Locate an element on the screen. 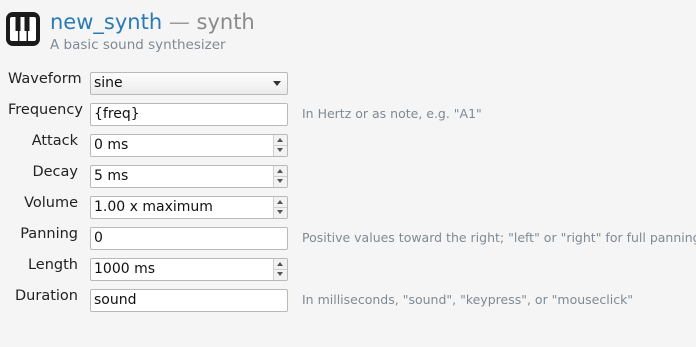 This screenshot has height=347, width=696. panning-input: 0 is located at coordinates (189, 238).